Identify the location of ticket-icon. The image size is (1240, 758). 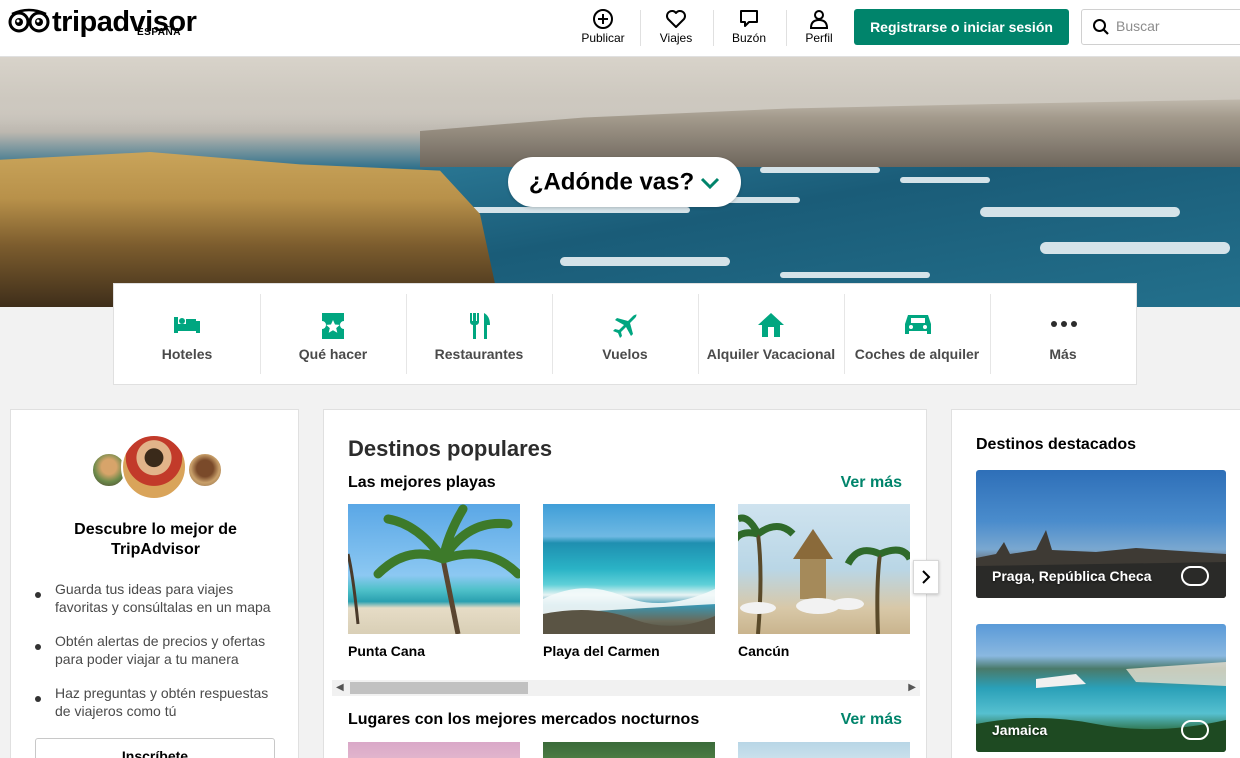
(333, 326).